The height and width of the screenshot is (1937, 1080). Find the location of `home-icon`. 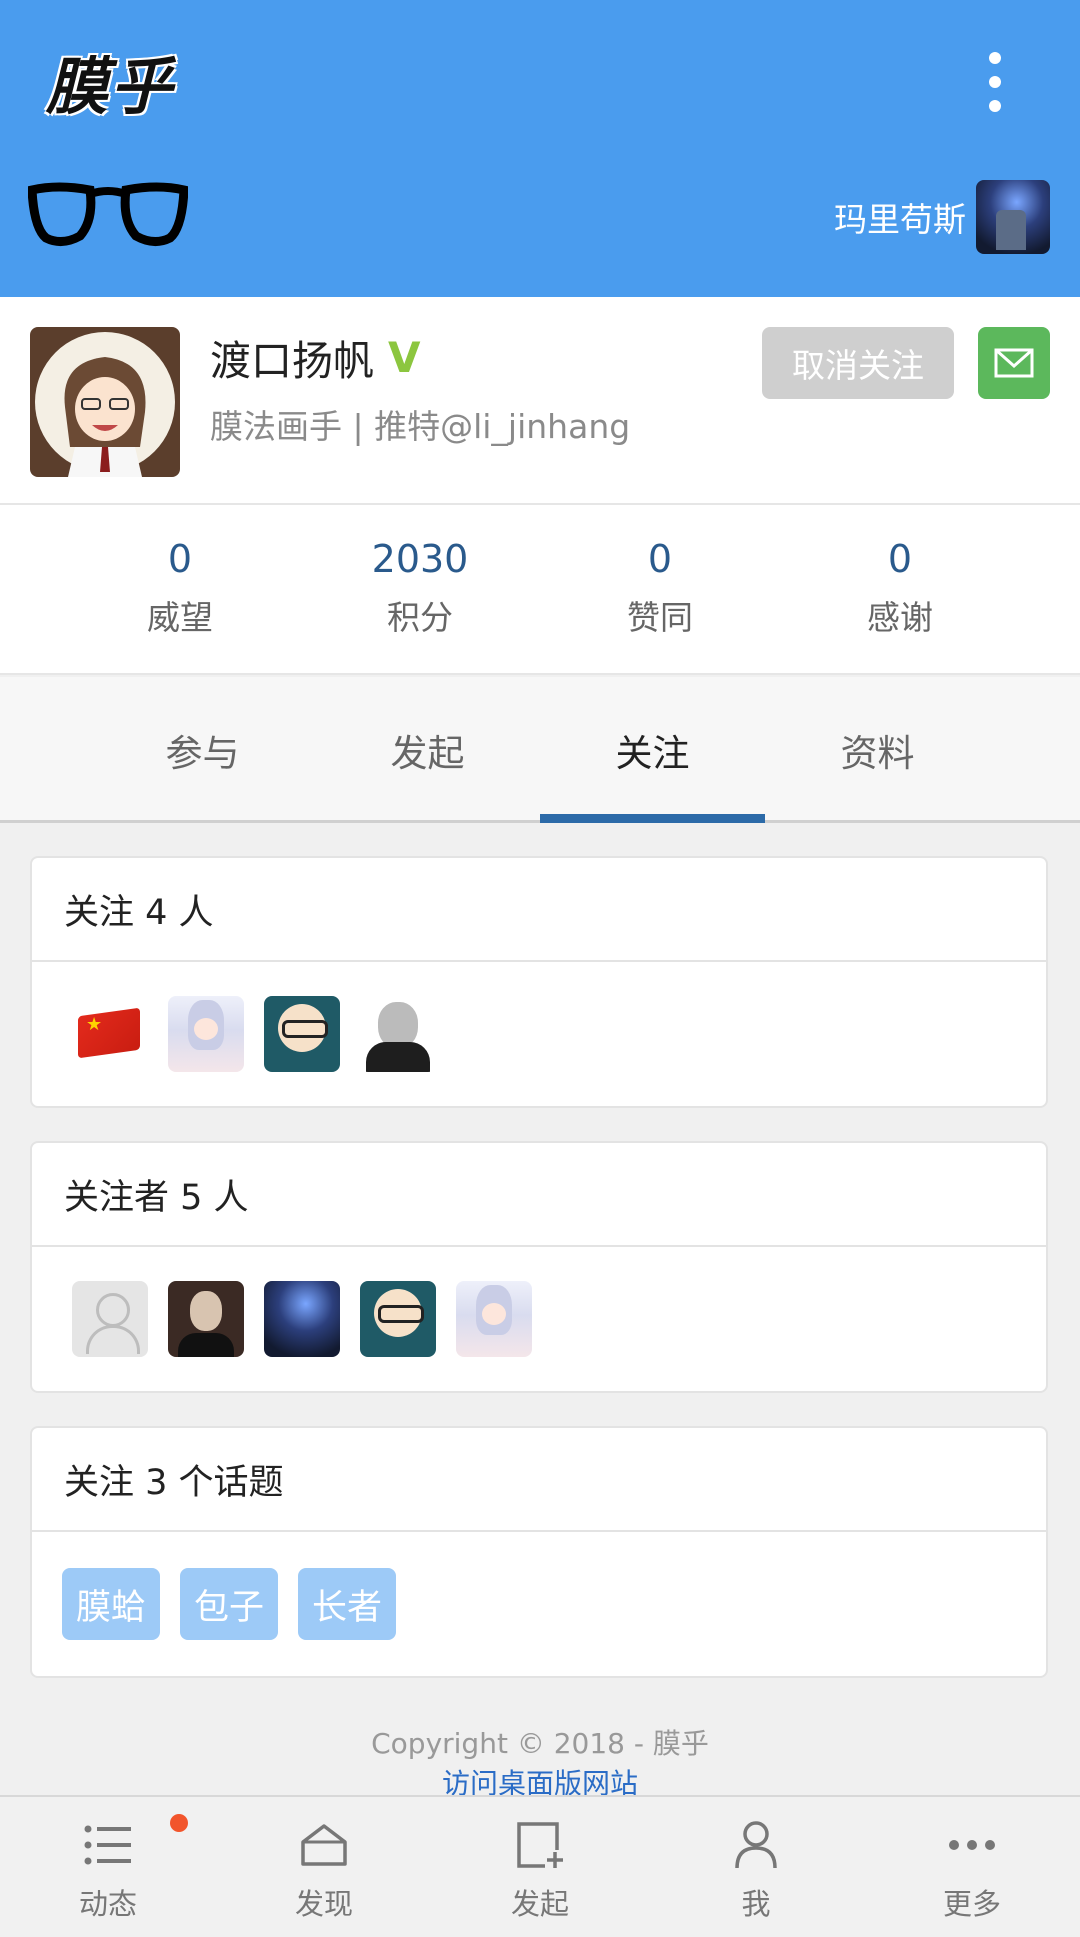

home-icon is located at coordinates (324, 1845).